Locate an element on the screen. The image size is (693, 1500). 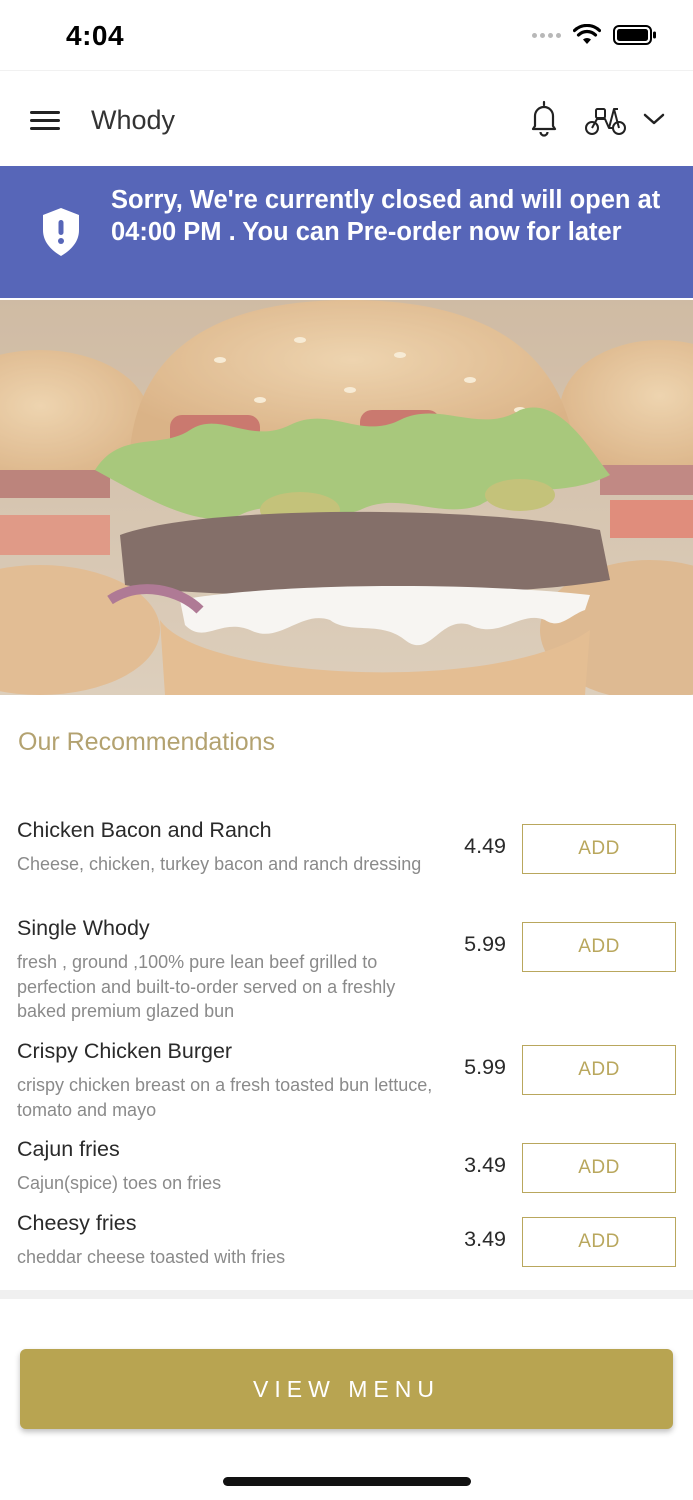
scooter-icon is located at coordinates (605, 120).